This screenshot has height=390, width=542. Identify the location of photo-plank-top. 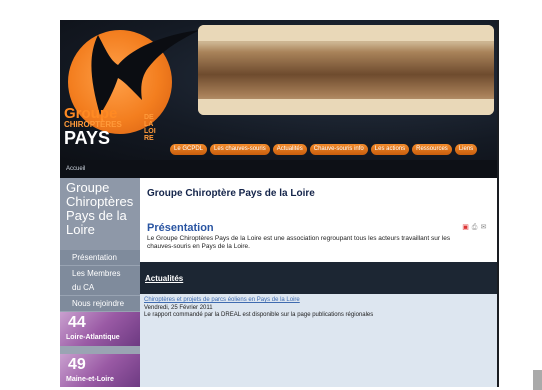
(346, 33).